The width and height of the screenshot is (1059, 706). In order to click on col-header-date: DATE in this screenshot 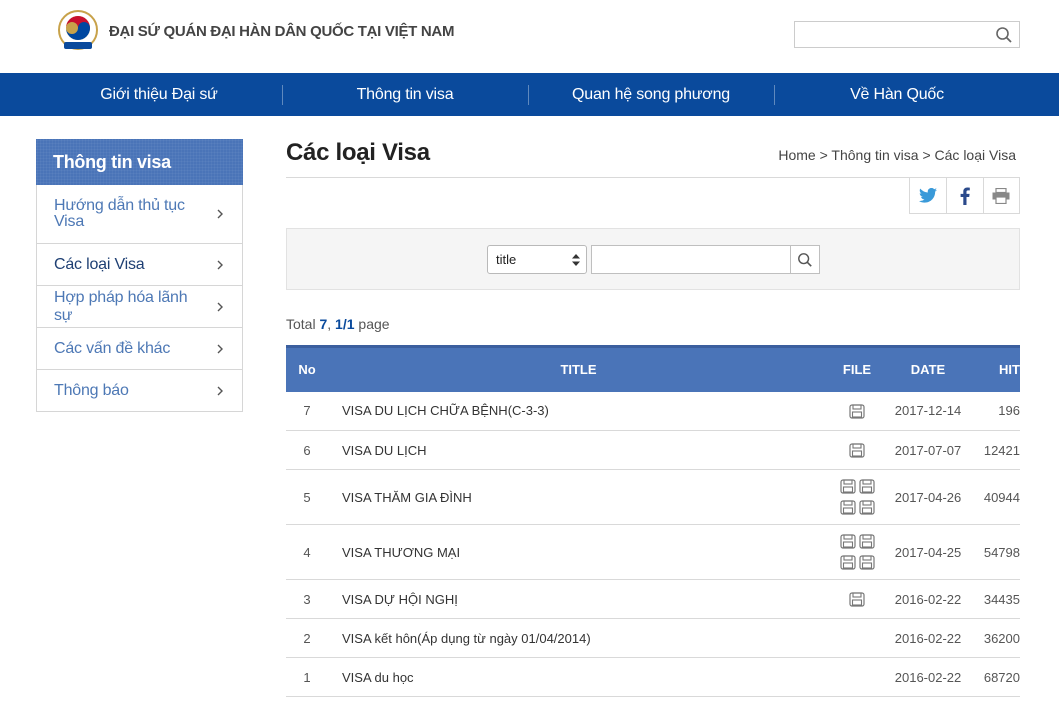, I will do `click(928, 370)`.